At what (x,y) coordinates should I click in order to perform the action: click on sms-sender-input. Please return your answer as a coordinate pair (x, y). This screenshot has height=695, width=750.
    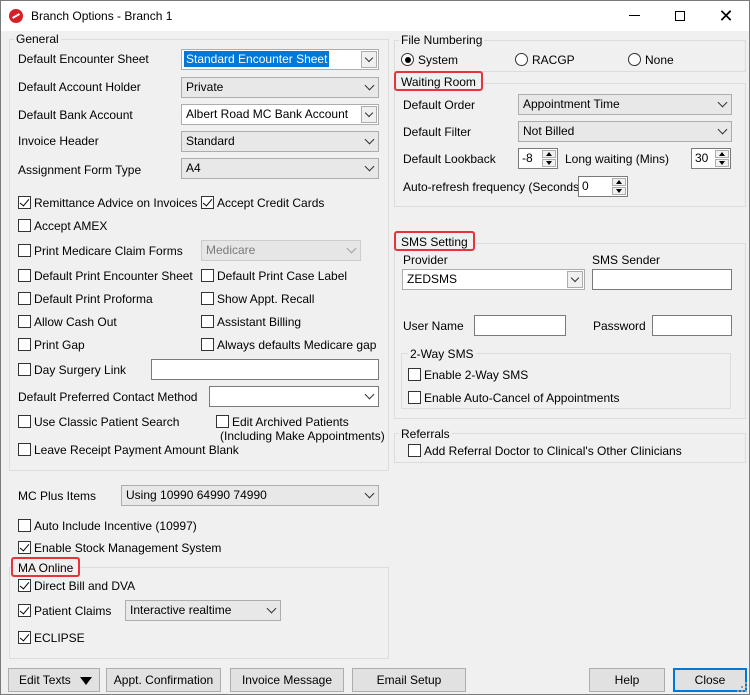
    Looking at the image, I should click on (662, 279).